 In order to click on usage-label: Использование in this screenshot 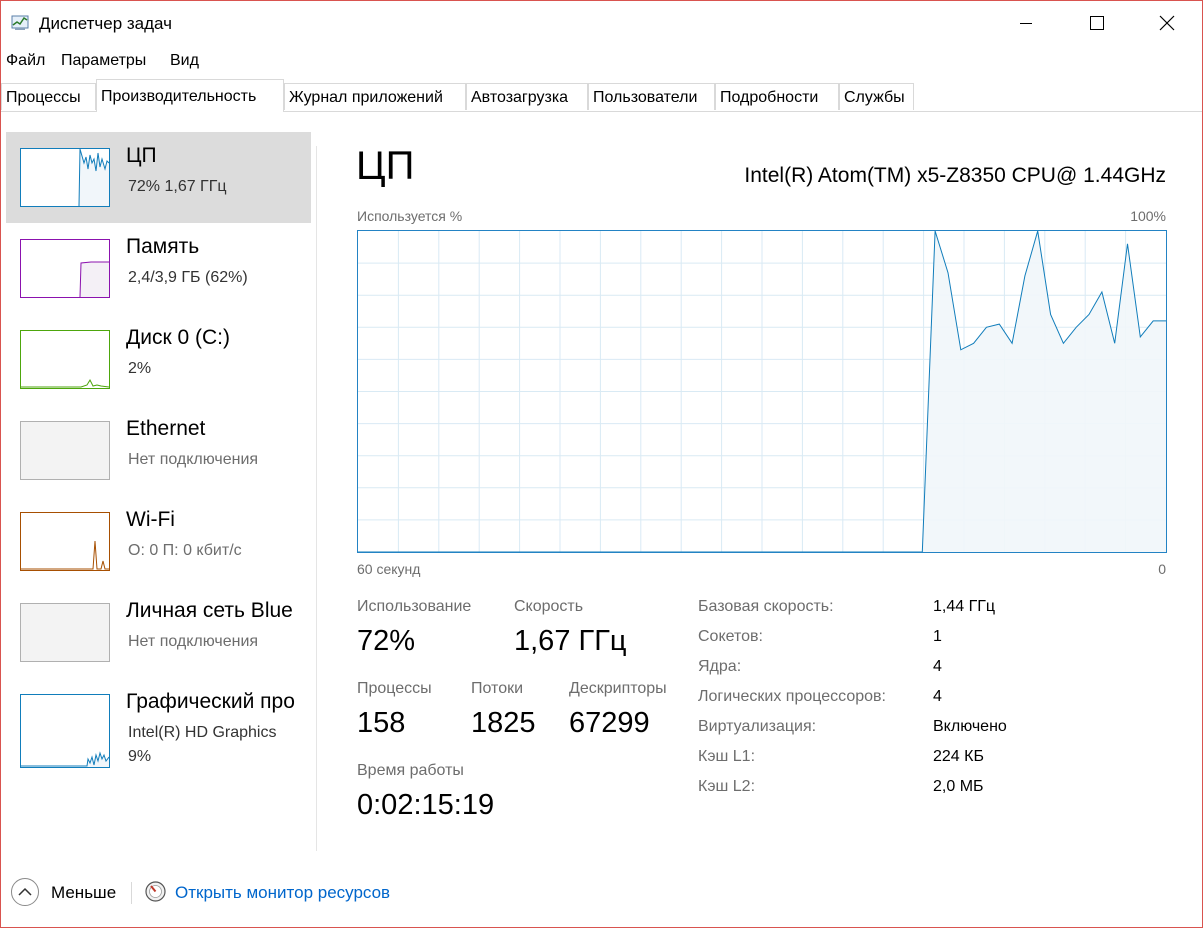, I will do `click(414, 606)`.